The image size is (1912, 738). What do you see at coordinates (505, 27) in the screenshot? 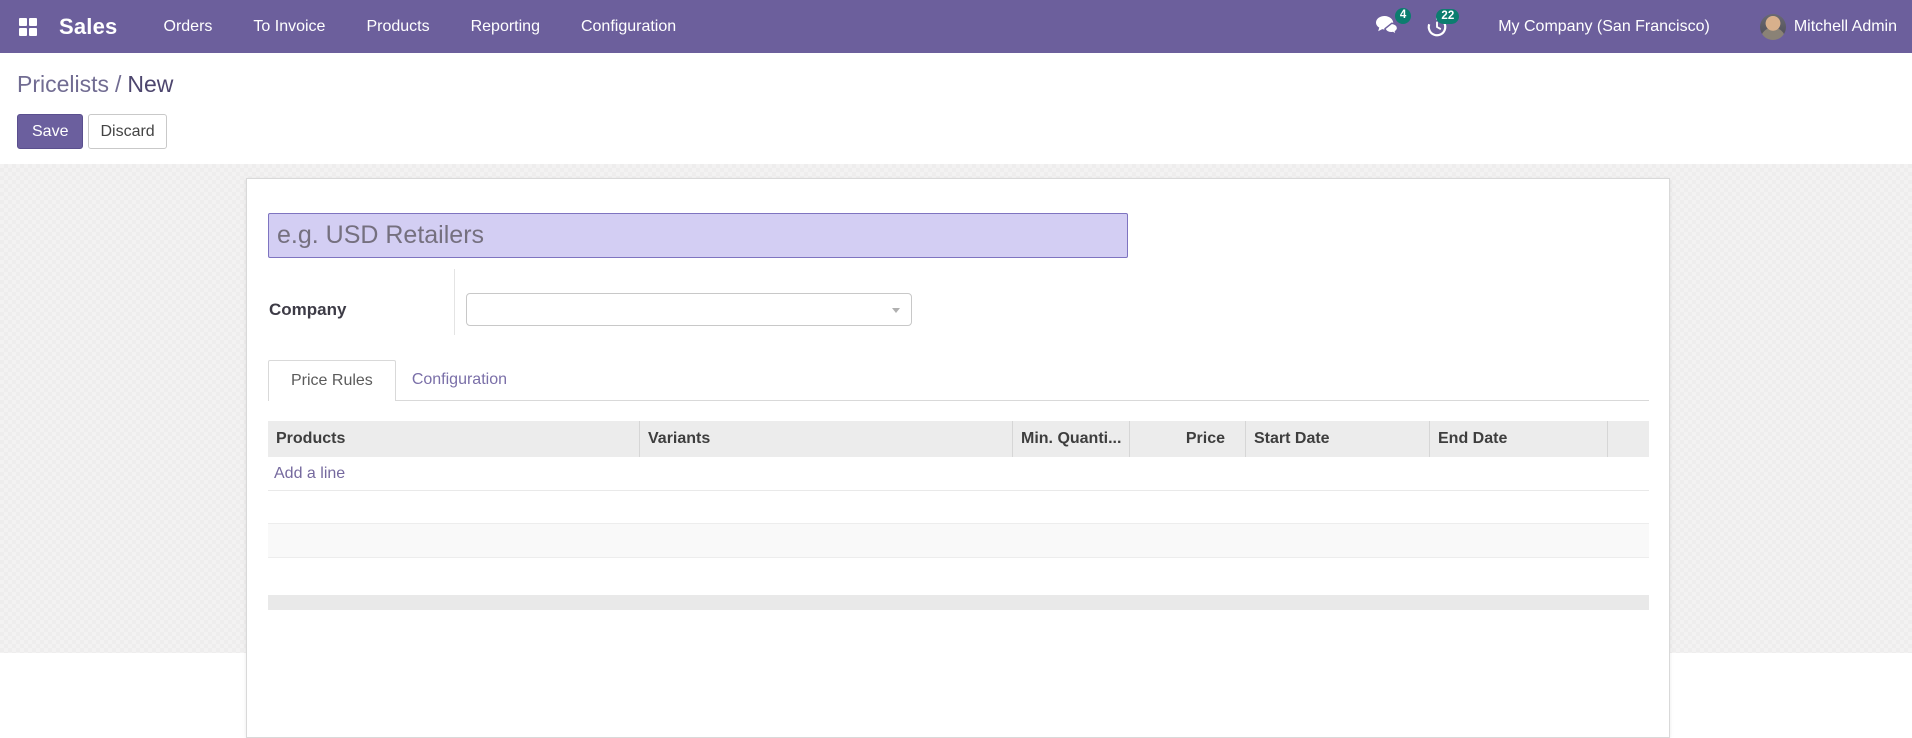
I see `menu-reporting: Reporting` at bounding box center [505, 27].